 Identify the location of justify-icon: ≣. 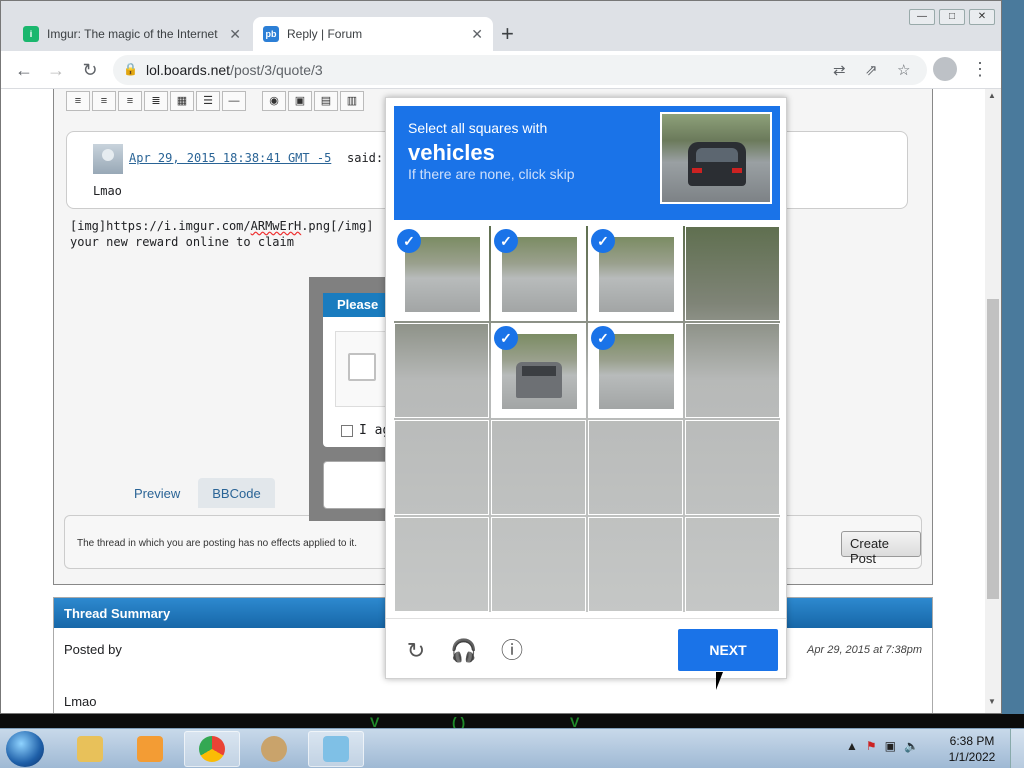
(156, 101).